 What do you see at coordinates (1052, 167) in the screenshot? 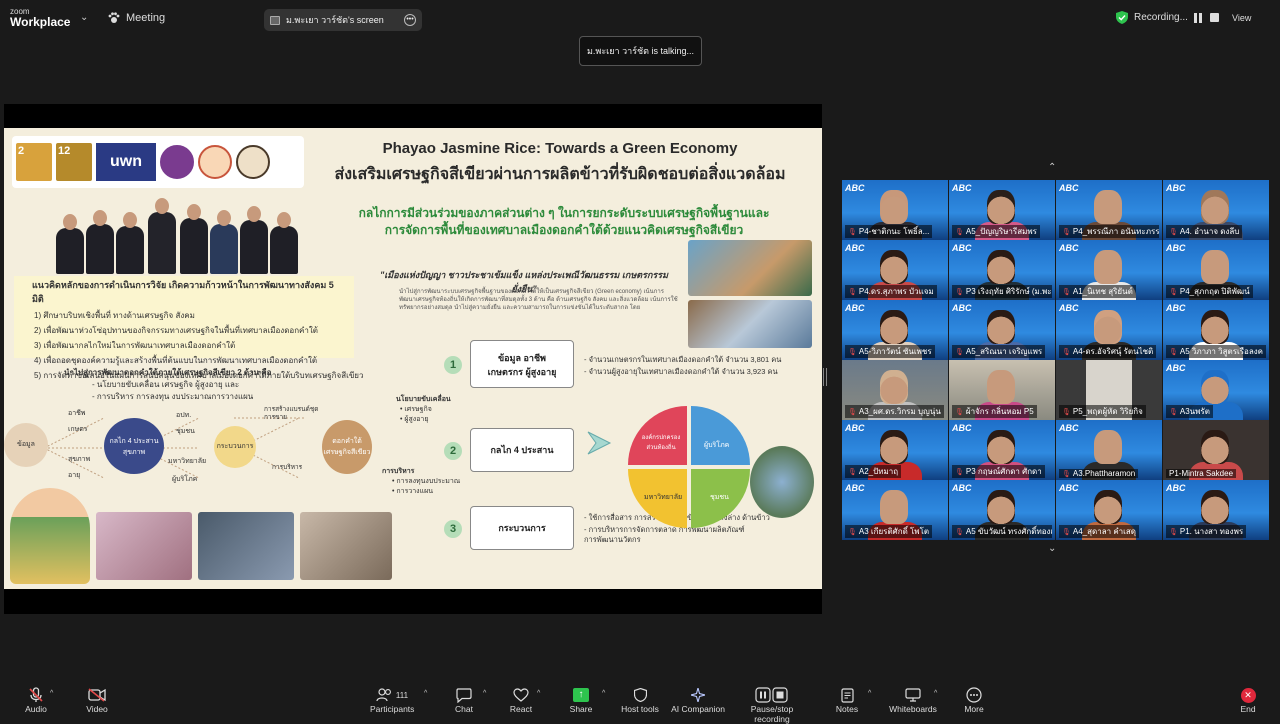
I see `gallery-prev-page-icon: ⌃` at bounding box center [1052, 167].